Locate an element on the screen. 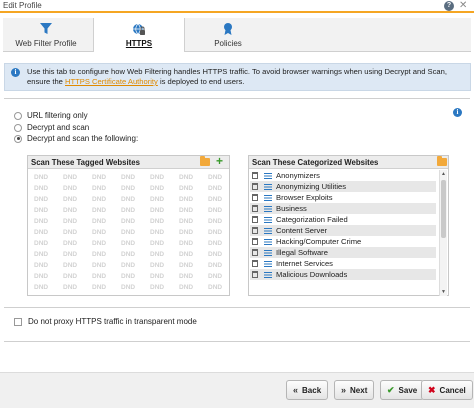 The image size is (474, 408). list-item: Business is located at coordinates (343, 208).